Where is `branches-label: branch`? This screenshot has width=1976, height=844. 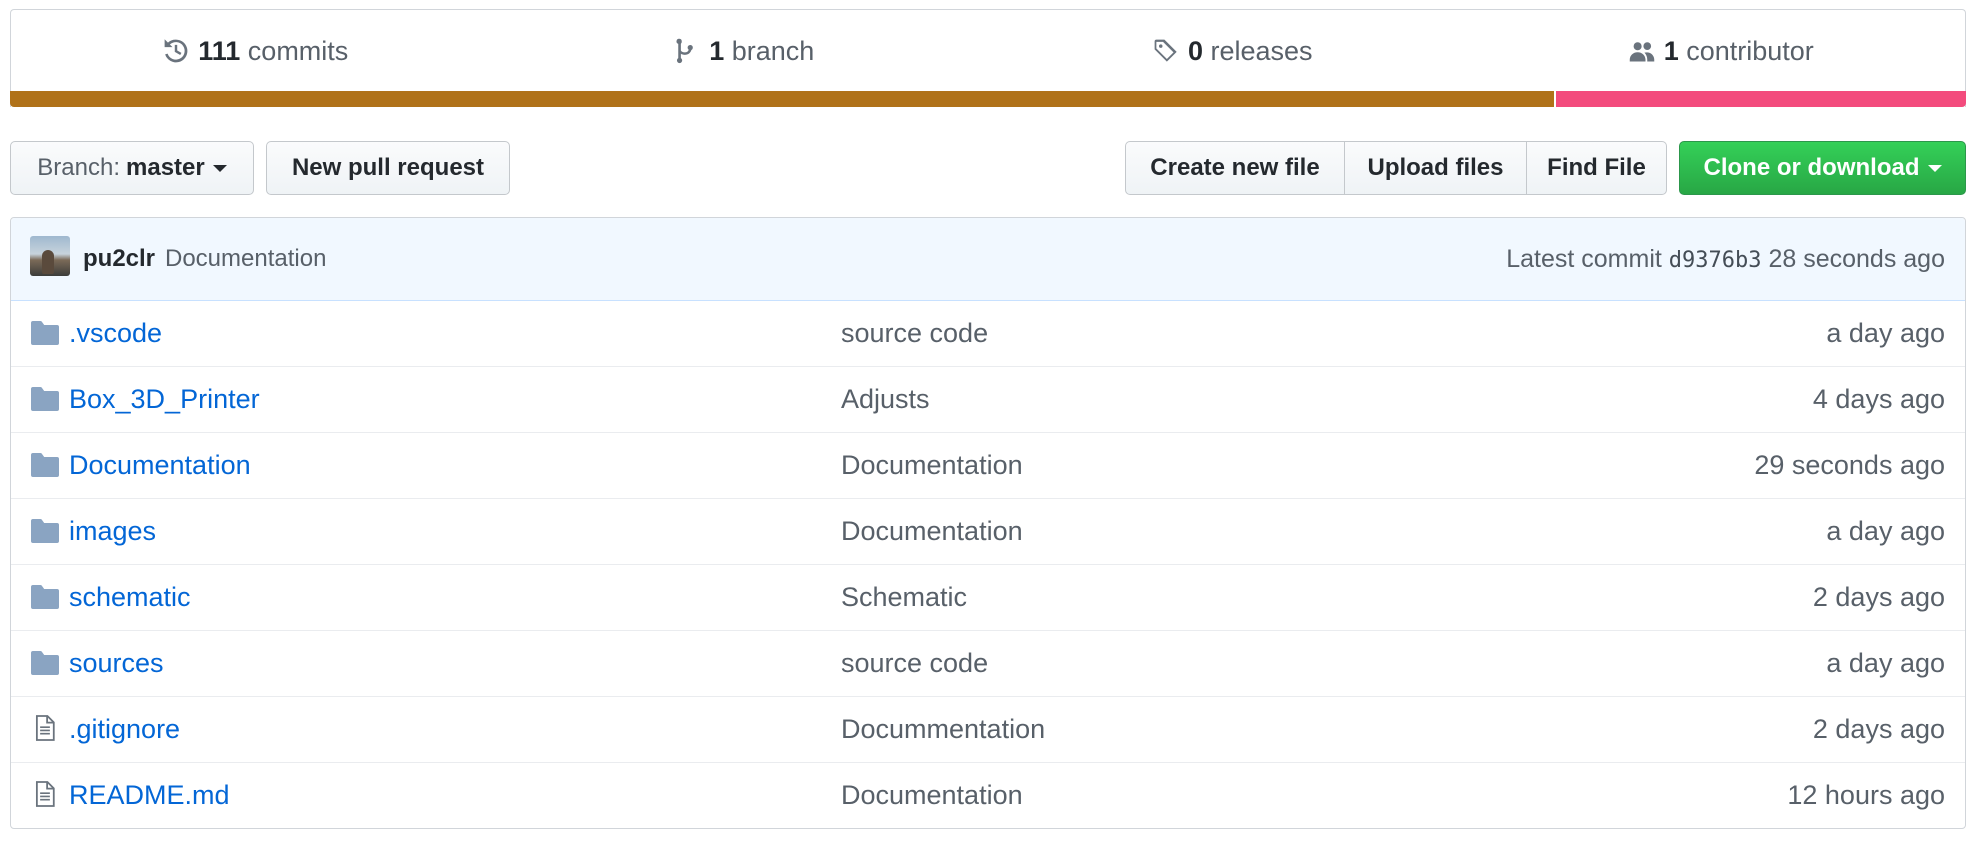 branches-label: branch is located at coordinates (773, 50).